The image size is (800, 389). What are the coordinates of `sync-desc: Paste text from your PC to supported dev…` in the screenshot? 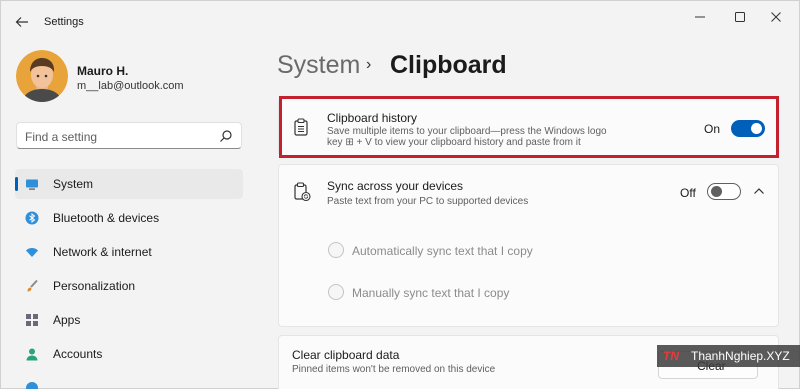 It's located at (428, 201).